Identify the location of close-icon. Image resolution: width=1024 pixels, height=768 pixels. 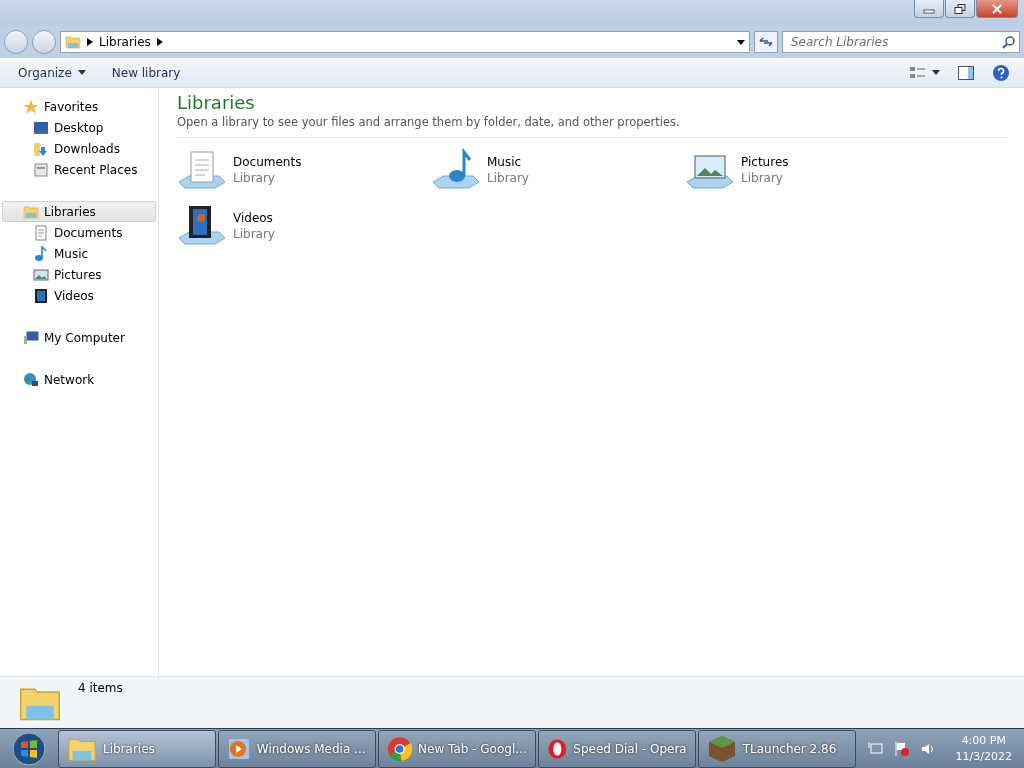
(997, 8).